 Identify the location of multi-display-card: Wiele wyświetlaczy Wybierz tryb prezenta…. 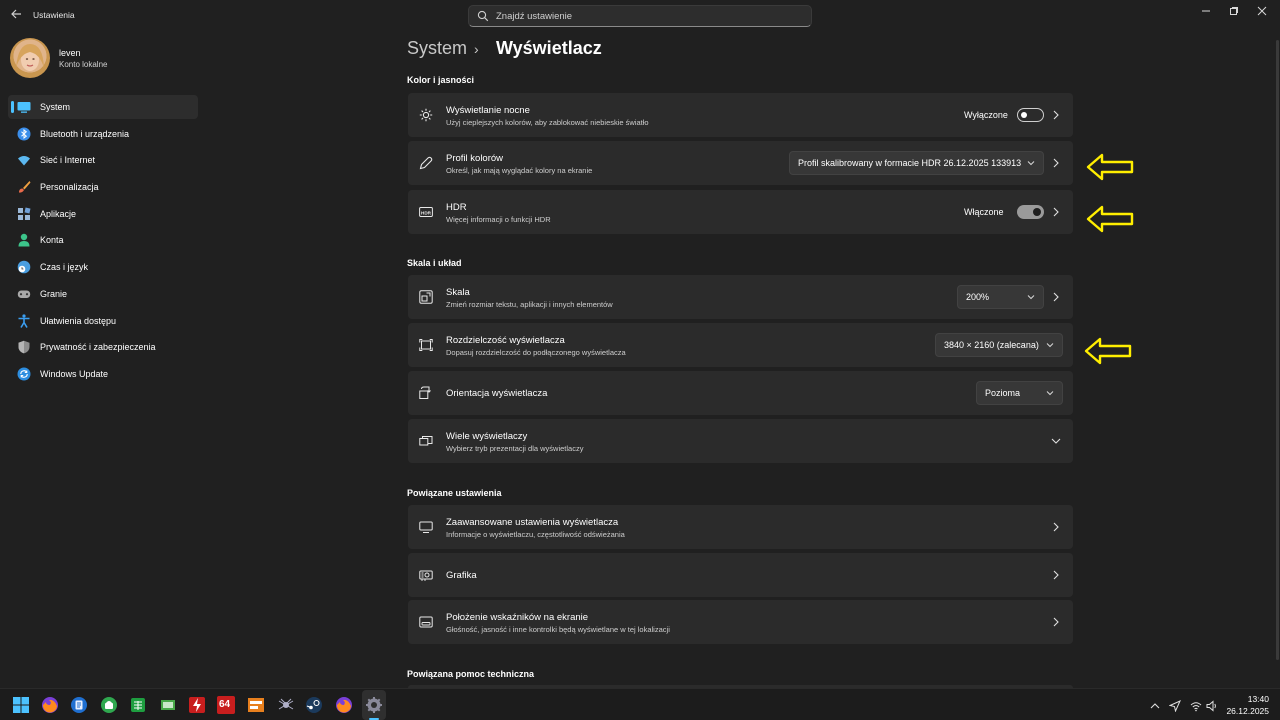
(740, 441).